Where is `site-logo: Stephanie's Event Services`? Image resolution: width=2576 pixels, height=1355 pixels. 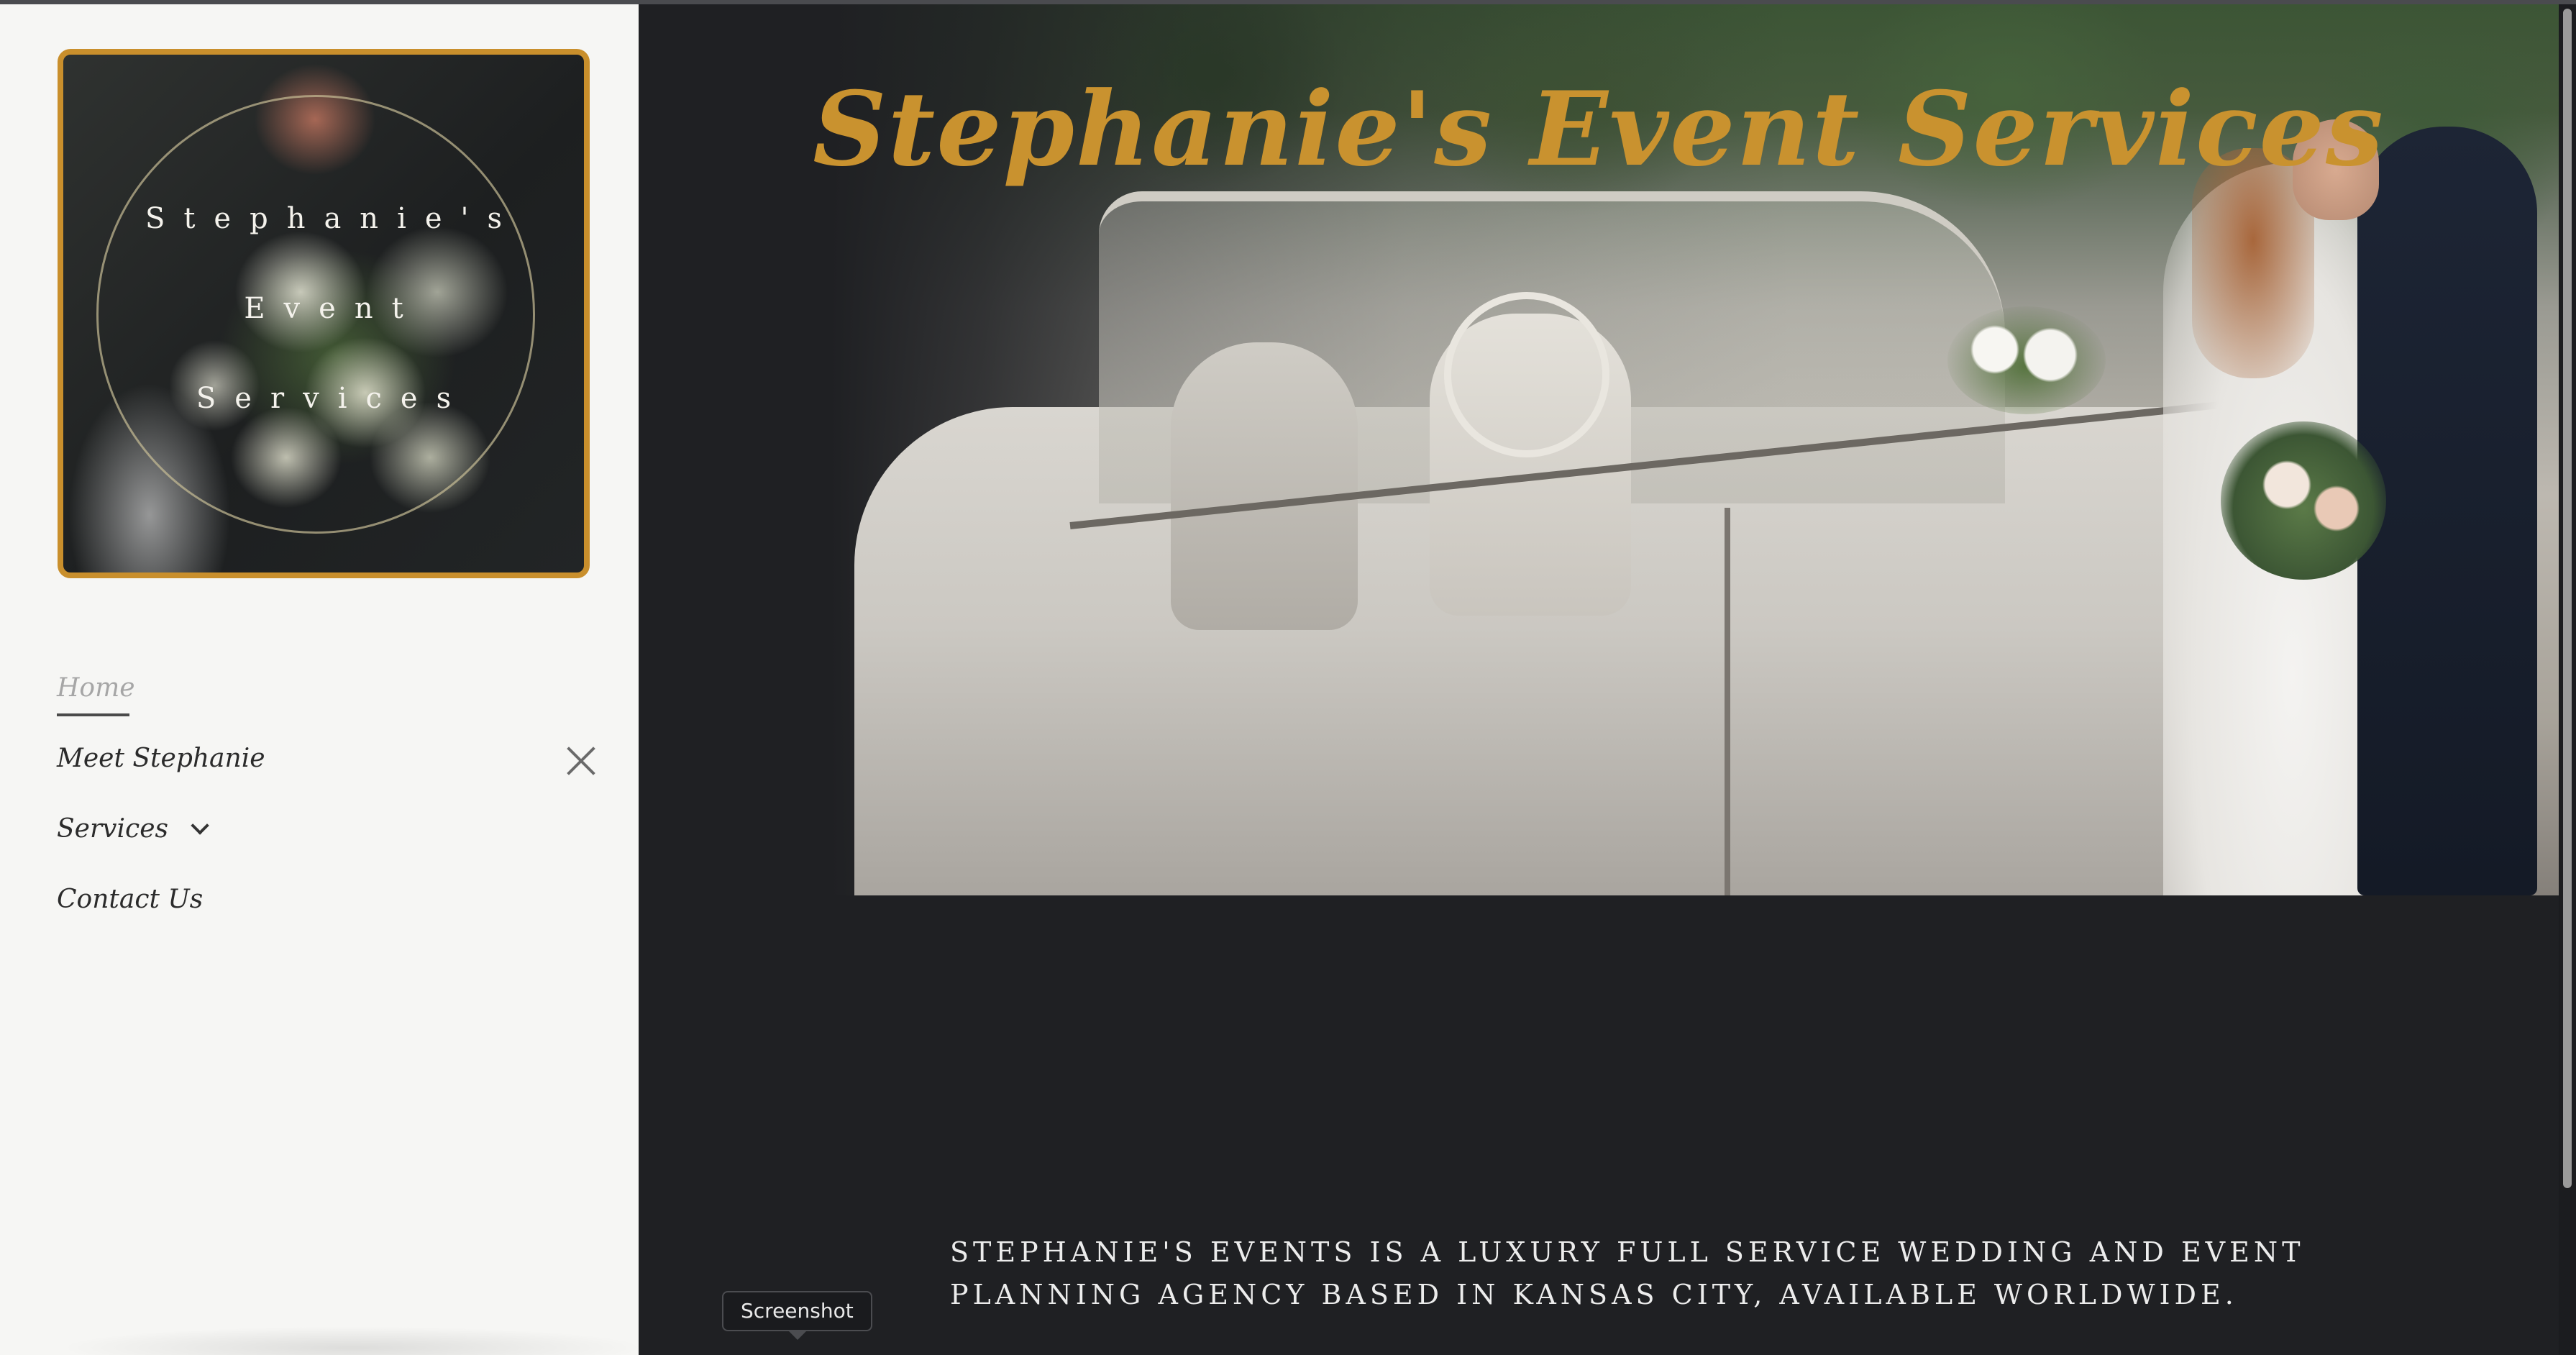 site-logo: Stephanie's Event Services is located at coordinates (324, 313).